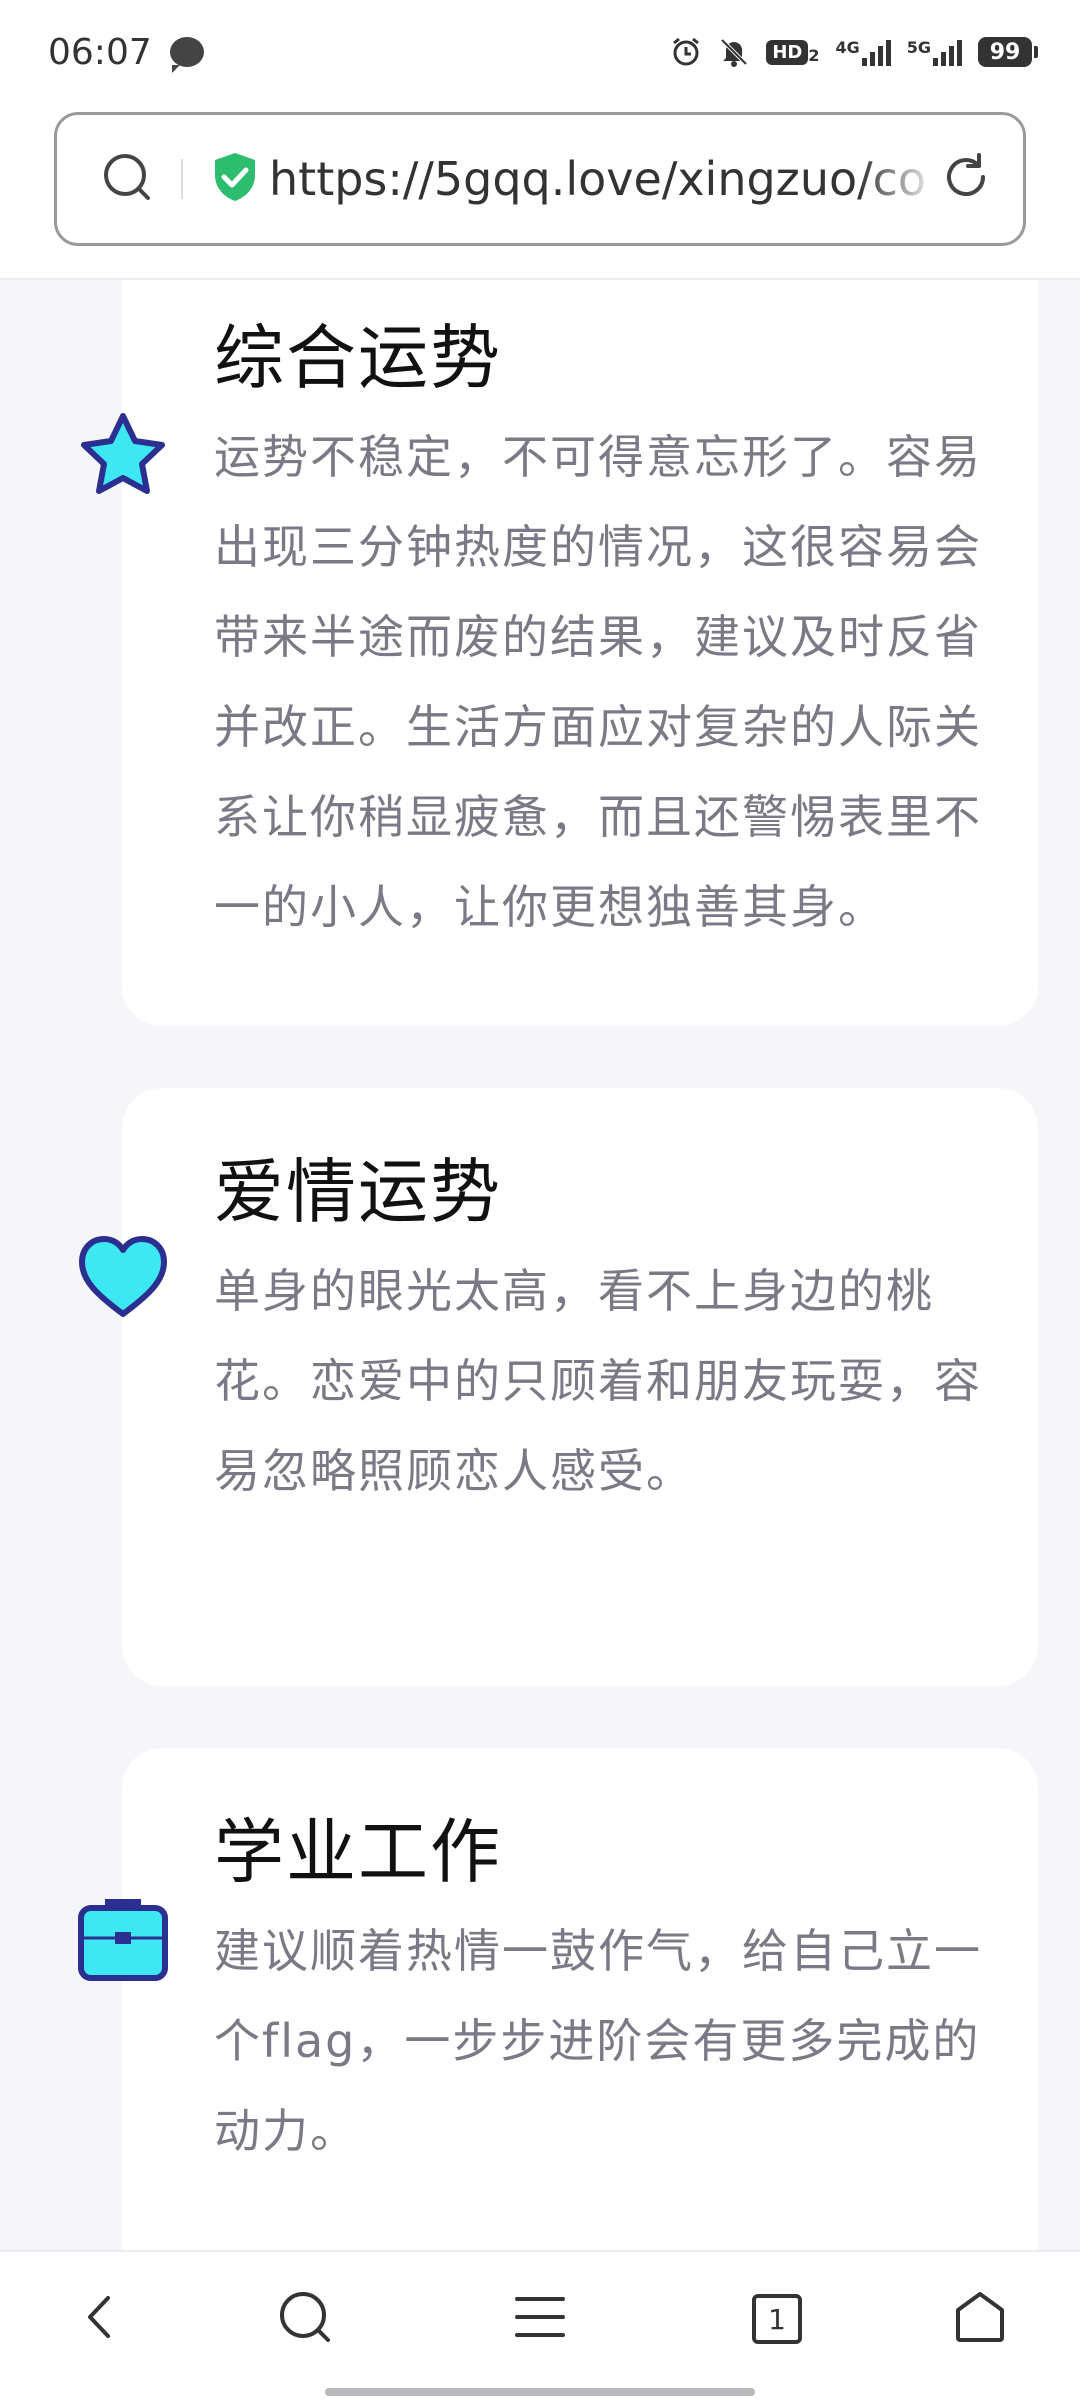 This screenshot has height=2400, width=1080. Describe the element at coordinates (540, 52) in the screenshot. I see `status-bar: 06:07 HD 2 4G 5G 99` at that location.